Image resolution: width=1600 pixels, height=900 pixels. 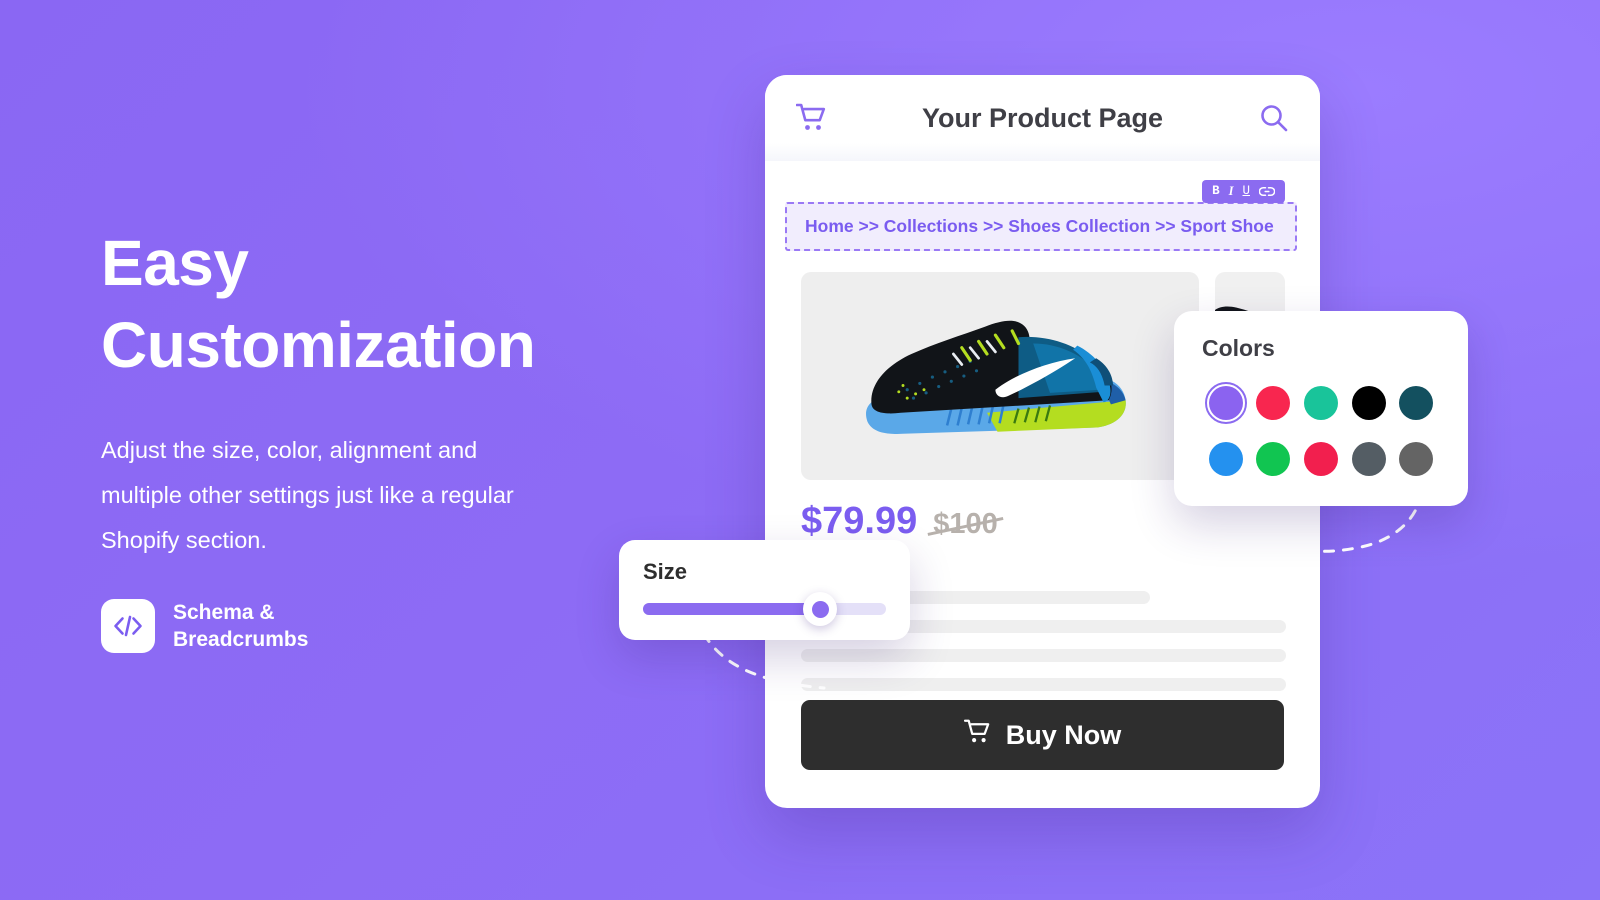 I want to click on product-main-image, so click(x=1000, y=376).